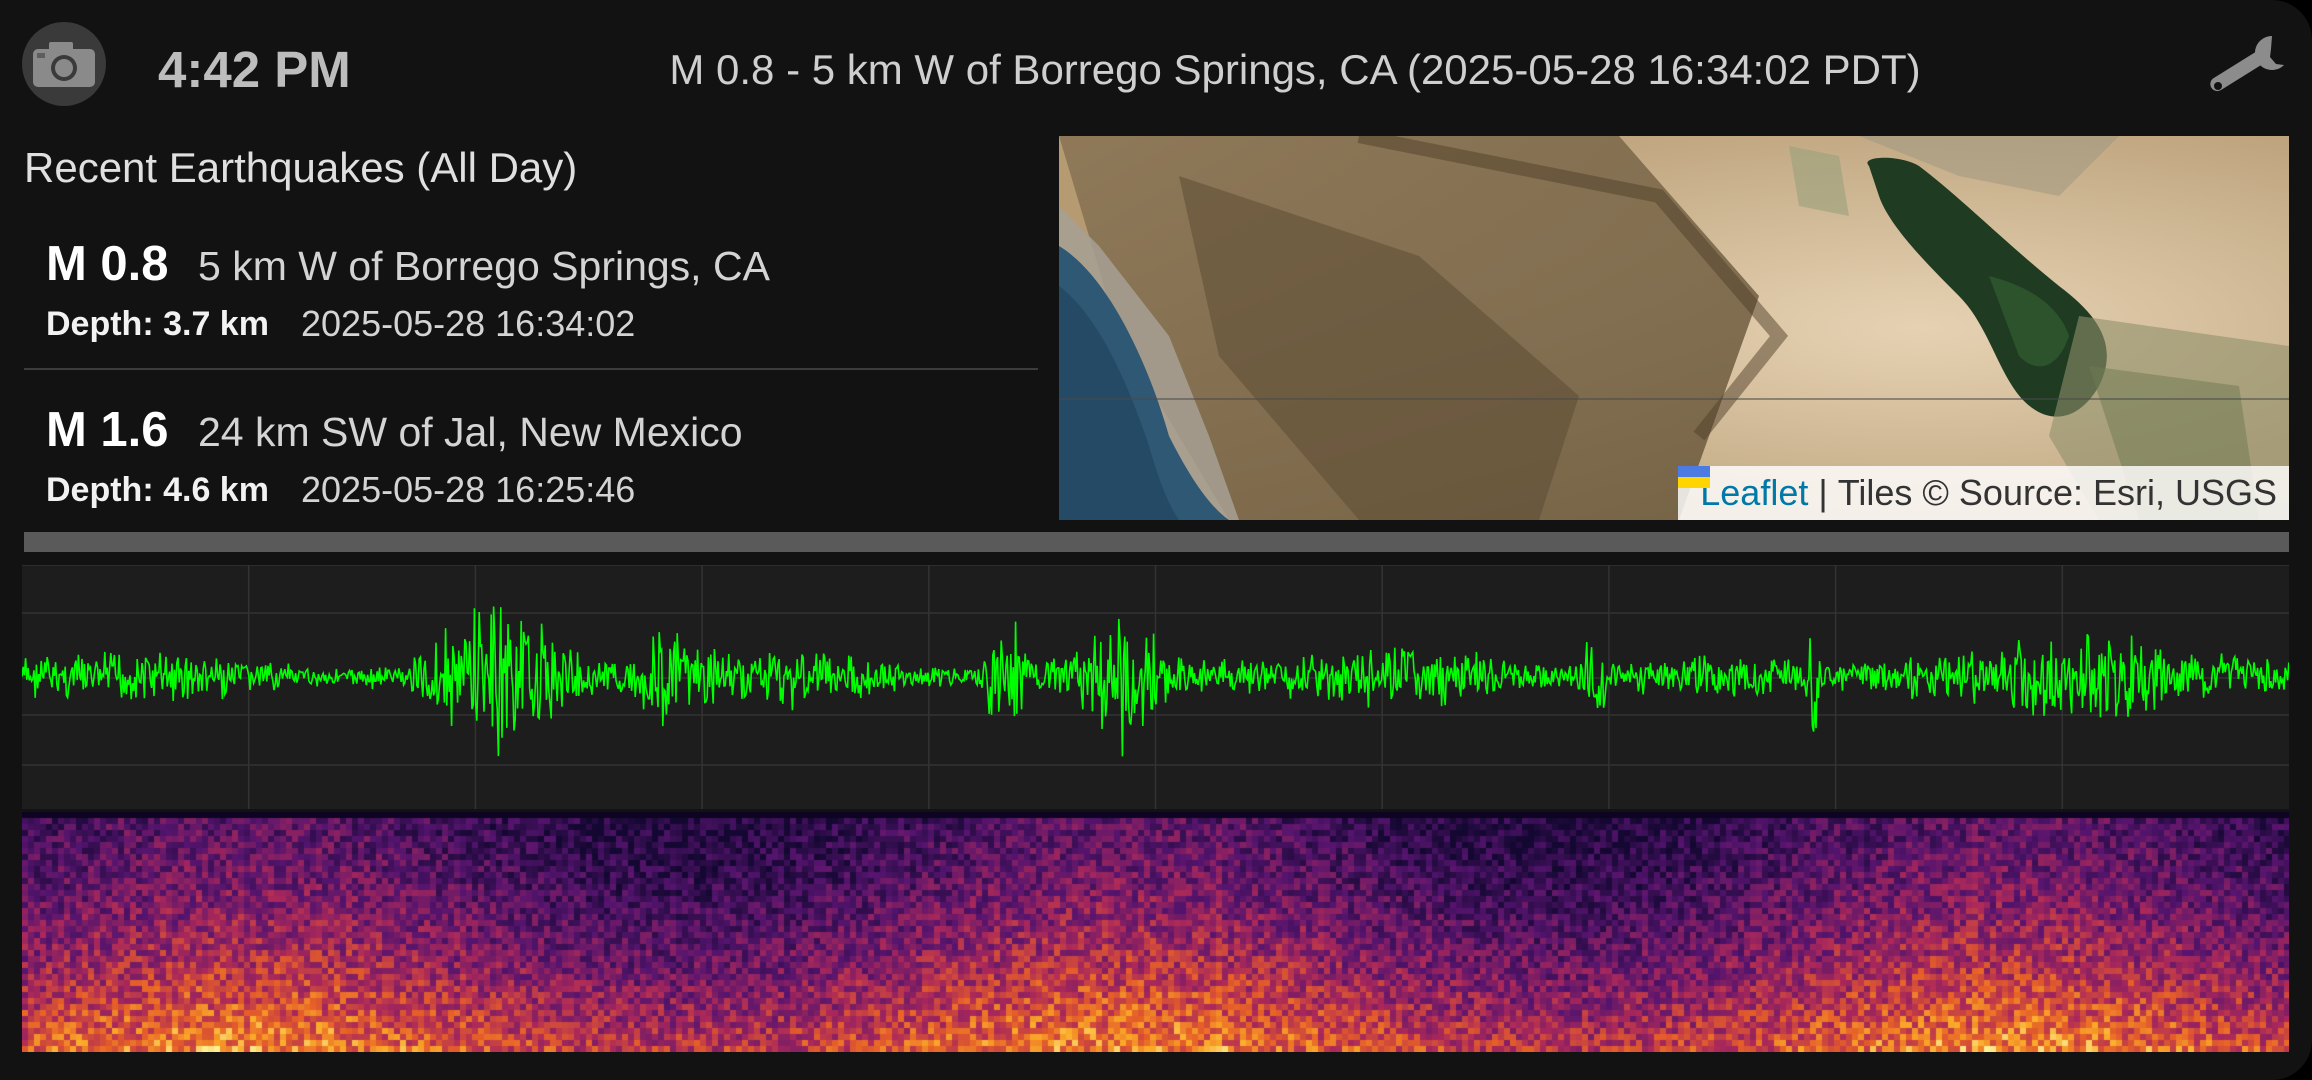 The height and width of the screenshot is (1080, 2312). I want to click on quake-time: 2025-05-28 16:34:02, so click(468, 323).